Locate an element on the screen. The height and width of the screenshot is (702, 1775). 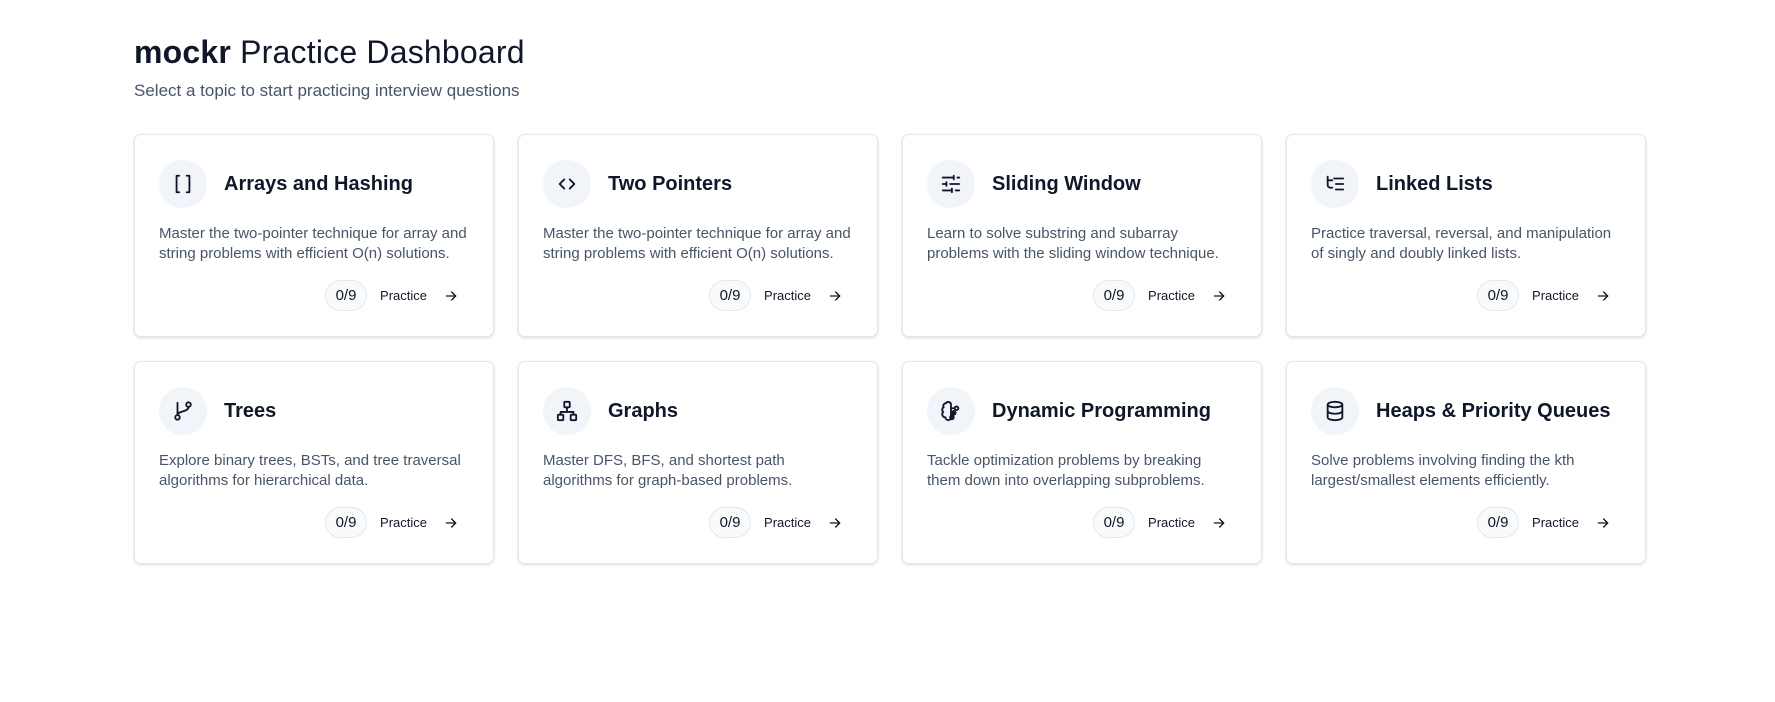
sliders-icon is located at coordinates (951, 184).